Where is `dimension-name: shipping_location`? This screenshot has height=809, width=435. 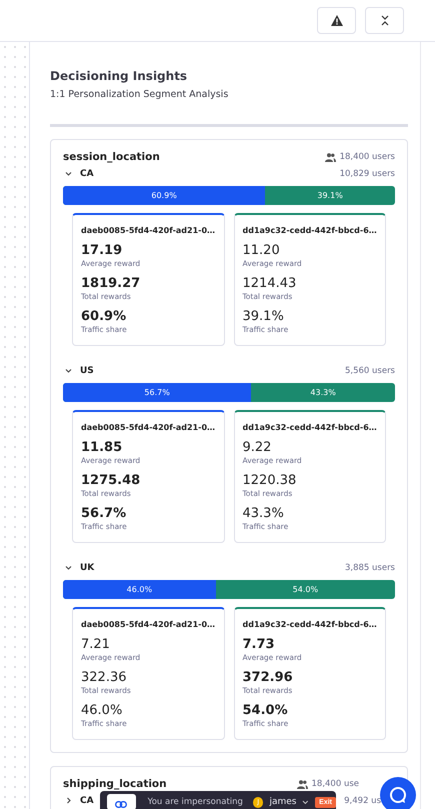
dimension-name: shipping_location is located at coordinates (115, 784).